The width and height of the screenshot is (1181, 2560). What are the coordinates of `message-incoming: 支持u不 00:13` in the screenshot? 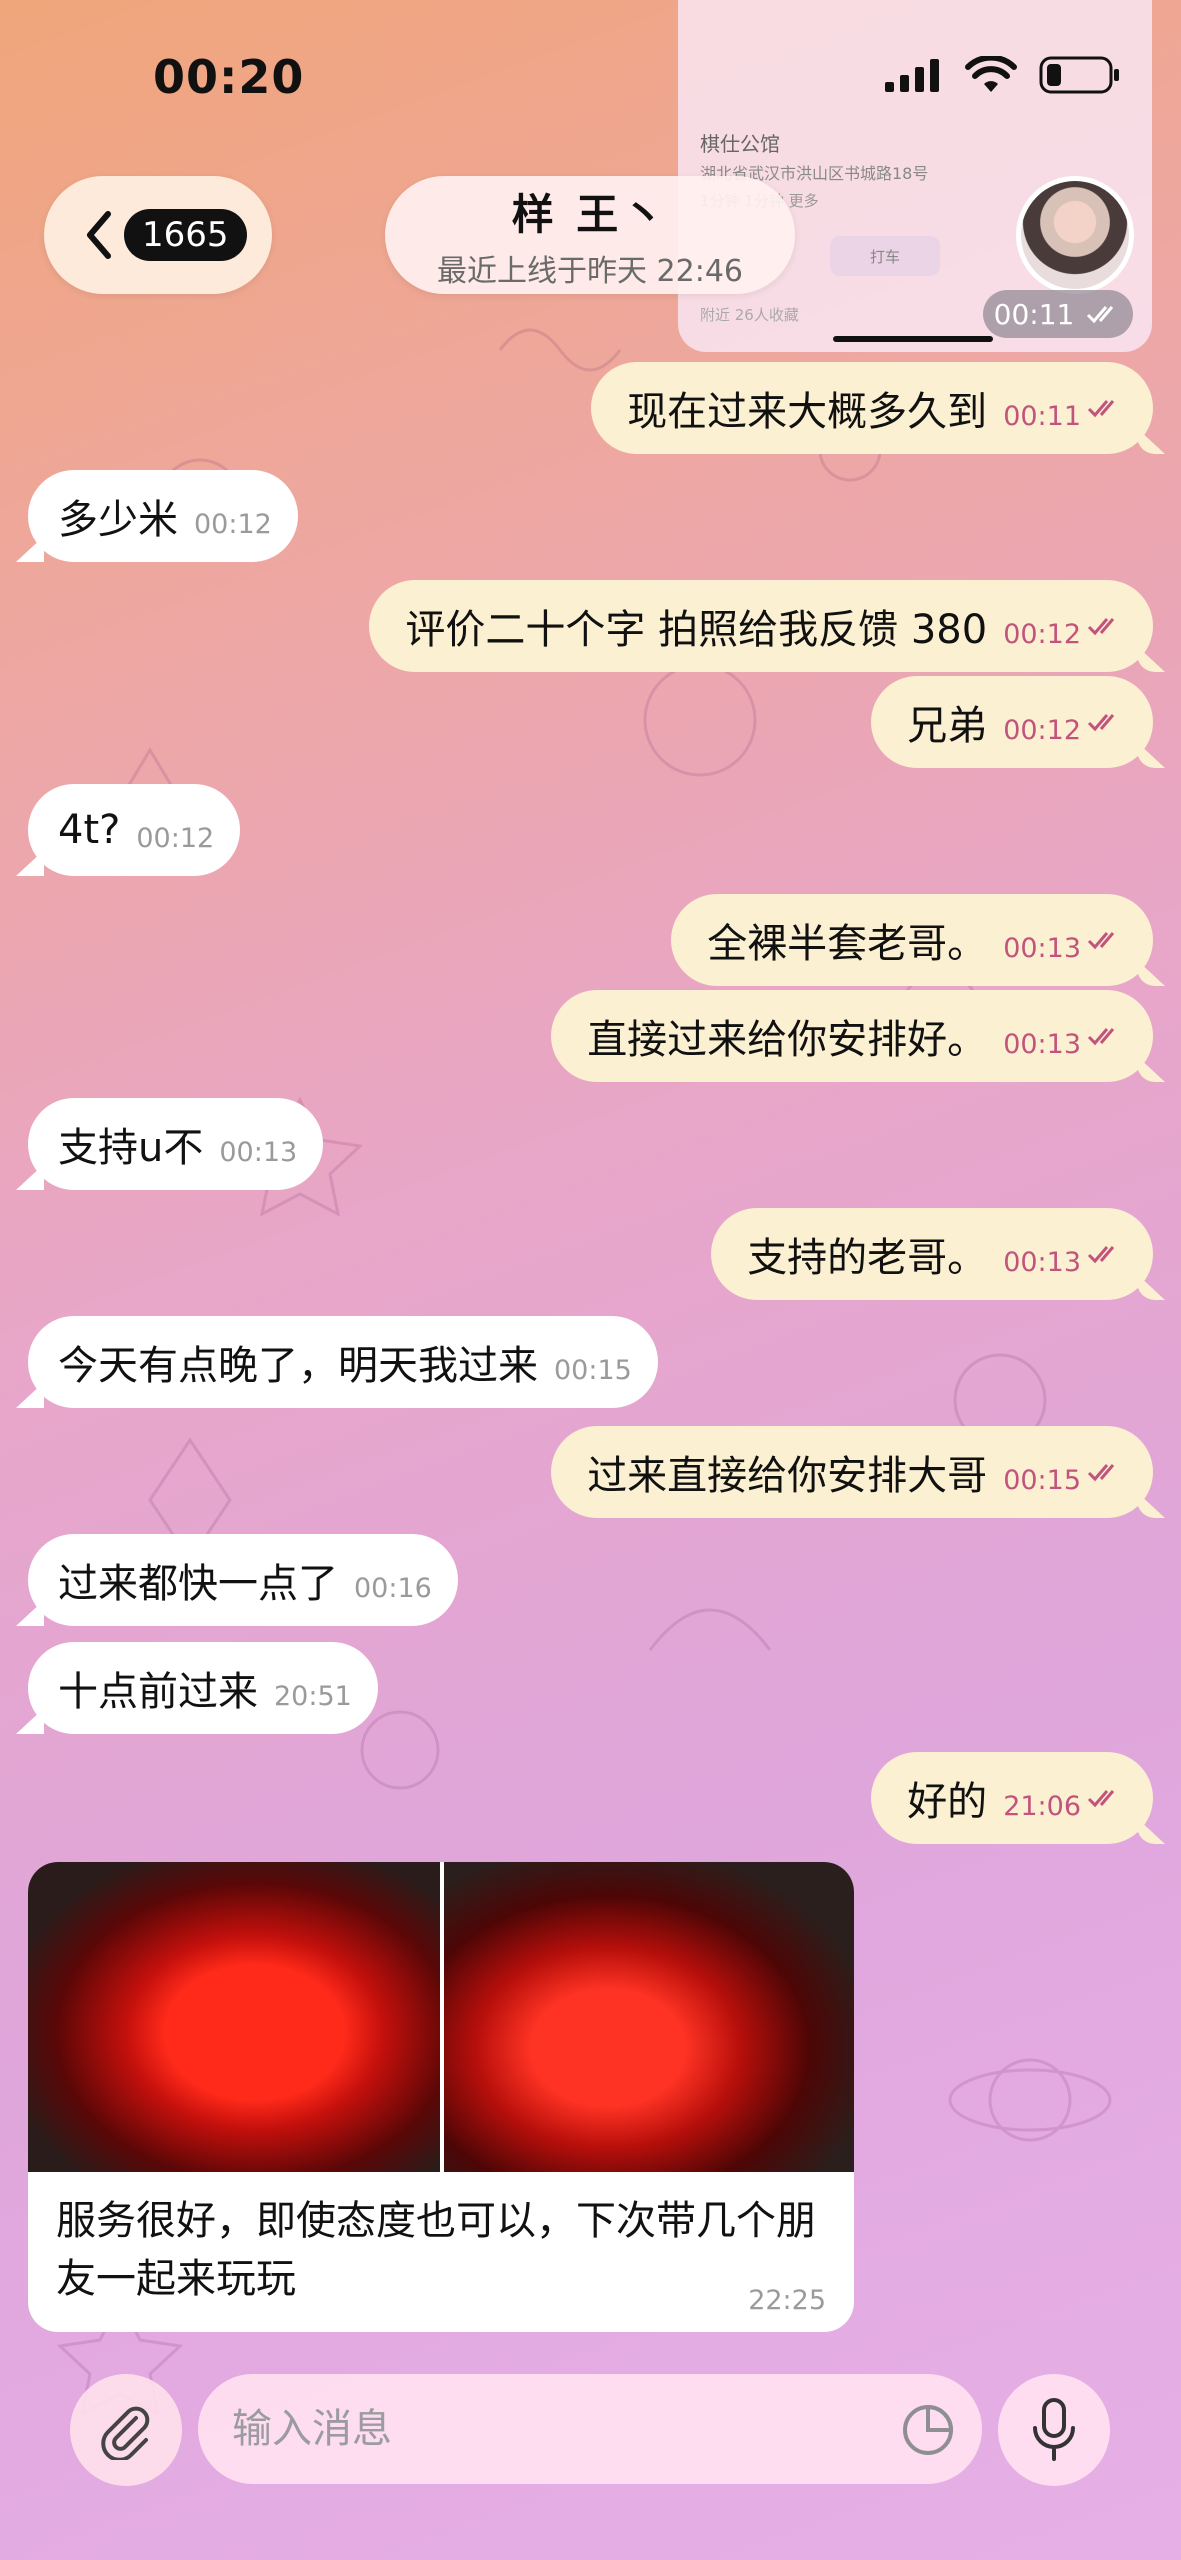 It's located at (176, 1144).